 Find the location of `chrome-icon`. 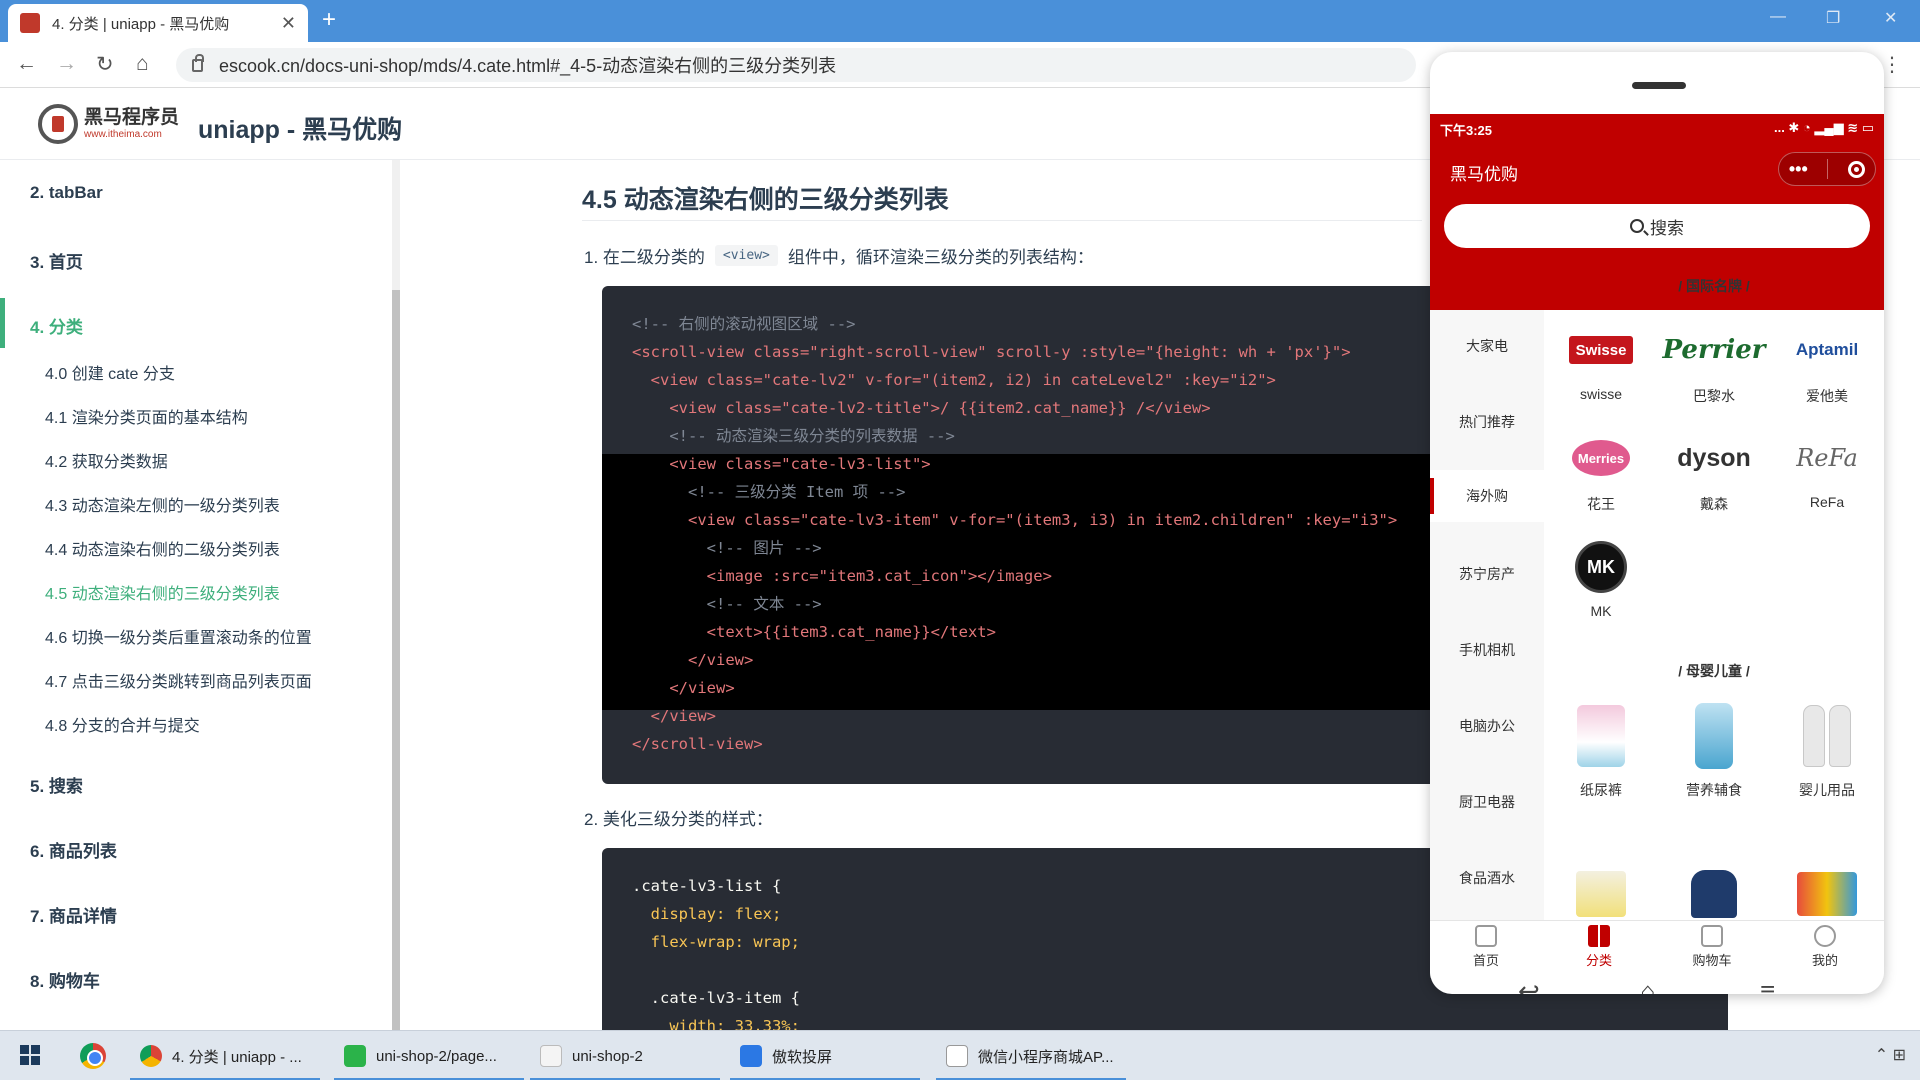

chrome-icon is located at coordinates (93, 1056).